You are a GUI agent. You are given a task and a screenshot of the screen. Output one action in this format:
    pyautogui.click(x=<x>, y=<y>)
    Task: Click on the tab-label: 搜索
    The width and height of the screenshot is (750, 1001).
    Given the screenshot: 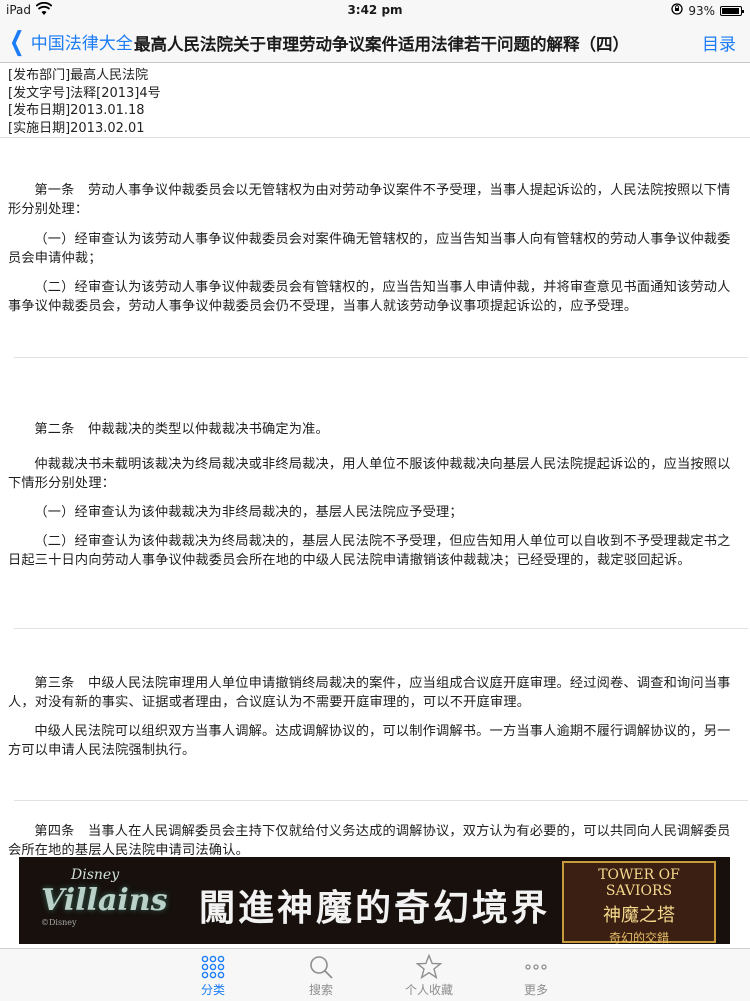 What is the action you would take?
    pyautogui.click(x=320, y=990)
    